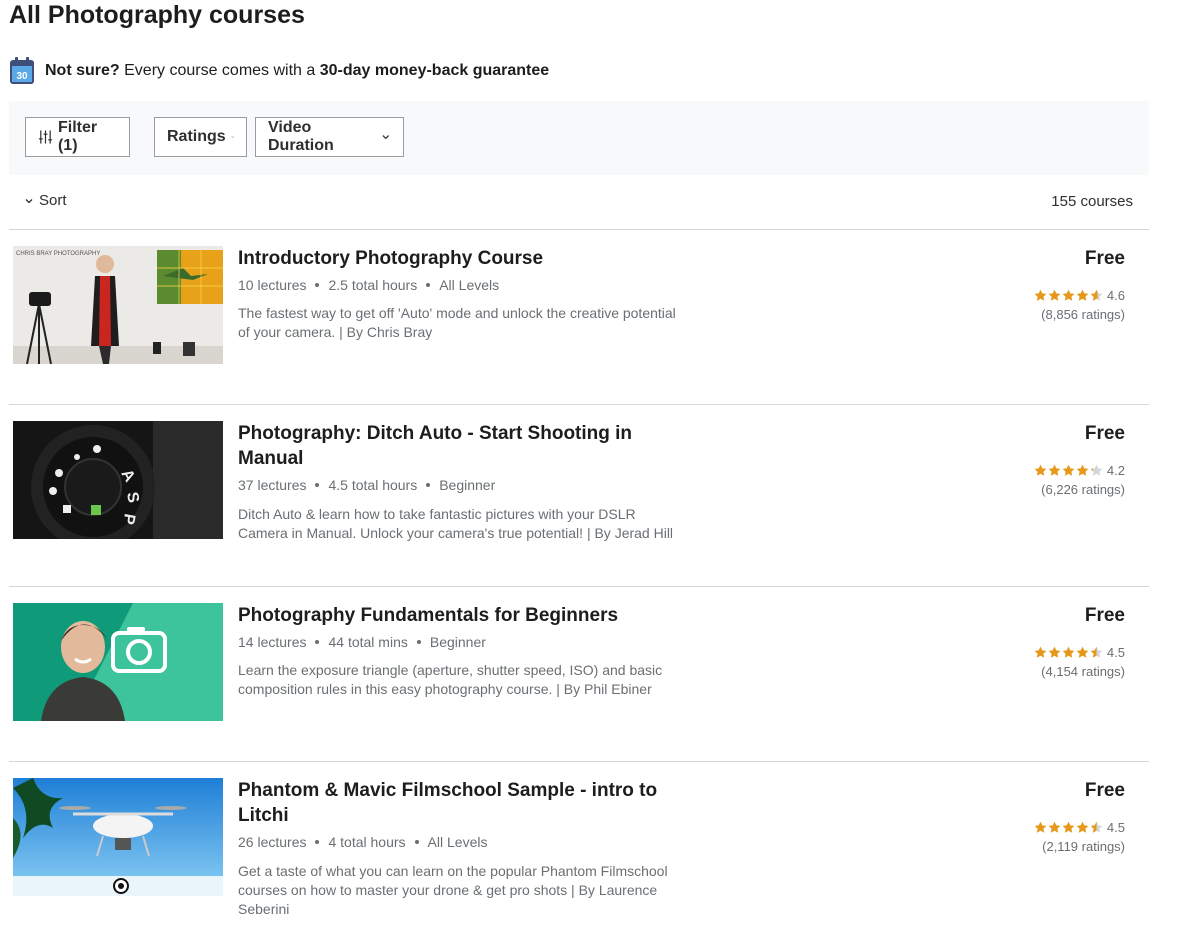 The image size is (1197, 931). Describe the element at coordinates (434, 70) in the screenshot. I see `guarantee-highlight: 30-day money-back guarantee` at that location.